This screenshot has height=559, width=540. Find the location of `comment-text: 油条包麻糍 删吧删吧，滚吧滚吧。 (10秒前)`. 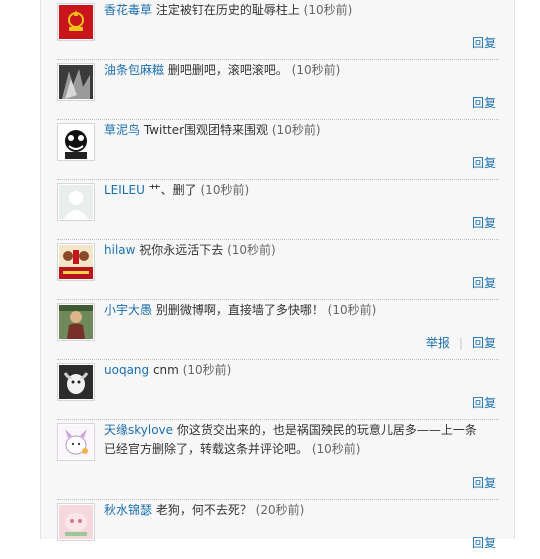

comment-text: 油条包麻糍 删吧删吧，滚吧滚吧。 (10秒前) is located at coordinates (296, 70).